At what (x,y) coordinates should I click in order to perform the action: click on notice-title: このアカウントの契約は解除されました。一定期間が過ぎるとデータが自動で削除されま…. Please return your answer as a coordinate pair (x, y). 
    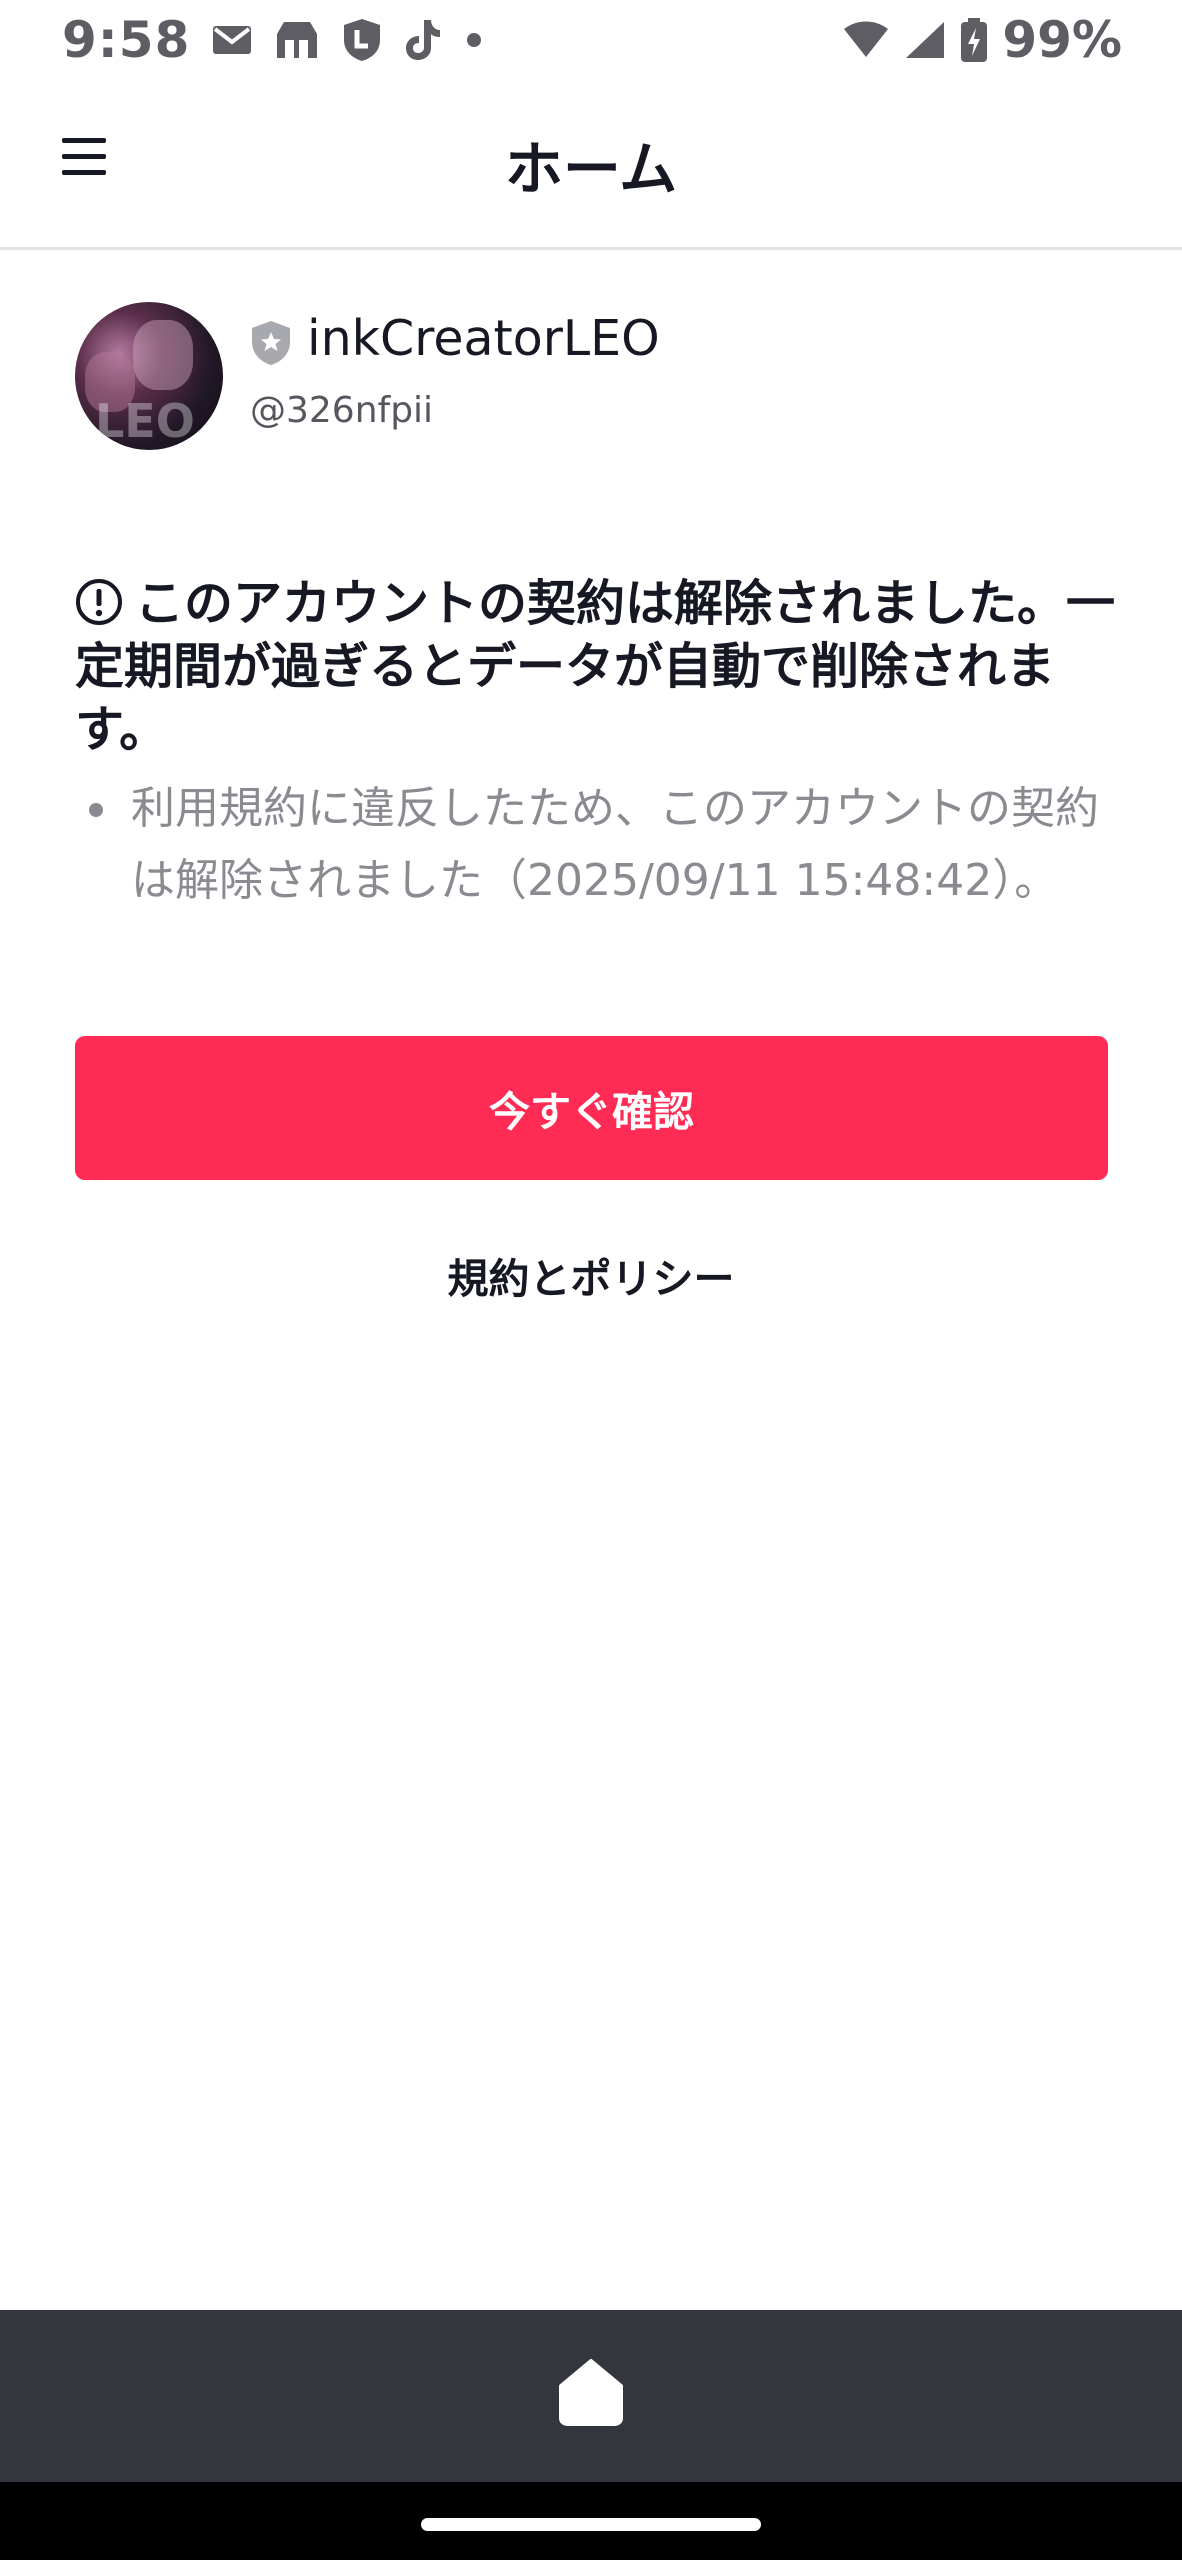
    Looking at the image, I should click on (595, 666).